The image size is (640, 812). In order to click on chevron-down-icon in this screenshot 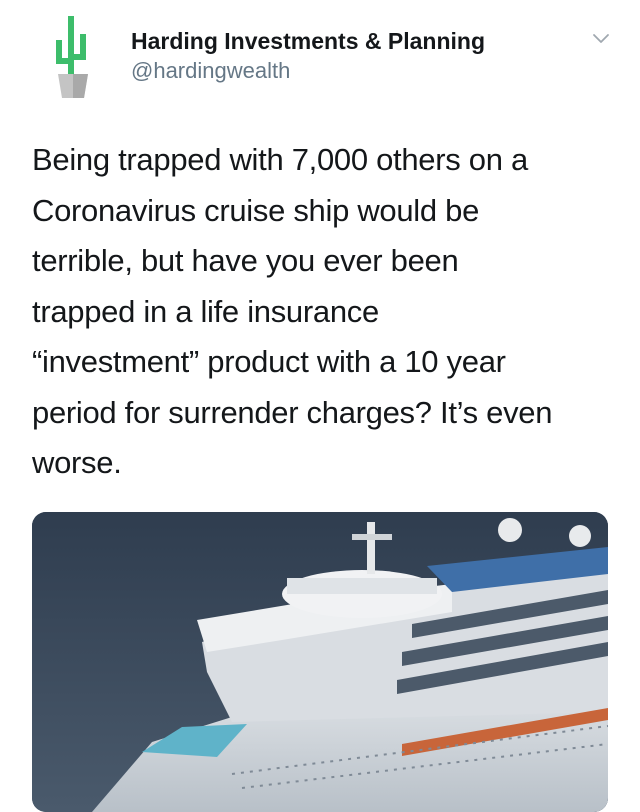, I will do `click(601, 38)`.